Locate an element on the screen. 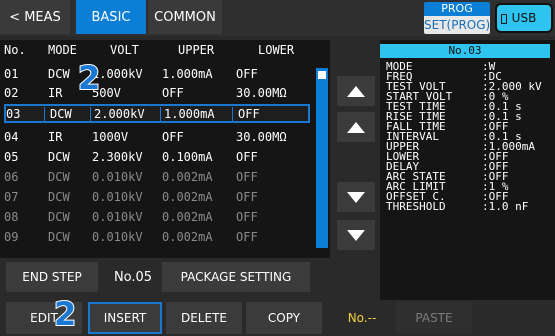 The height and width of the screenshot is (336, 555). header-lower: LOWER is located at coordinates (276, 50).